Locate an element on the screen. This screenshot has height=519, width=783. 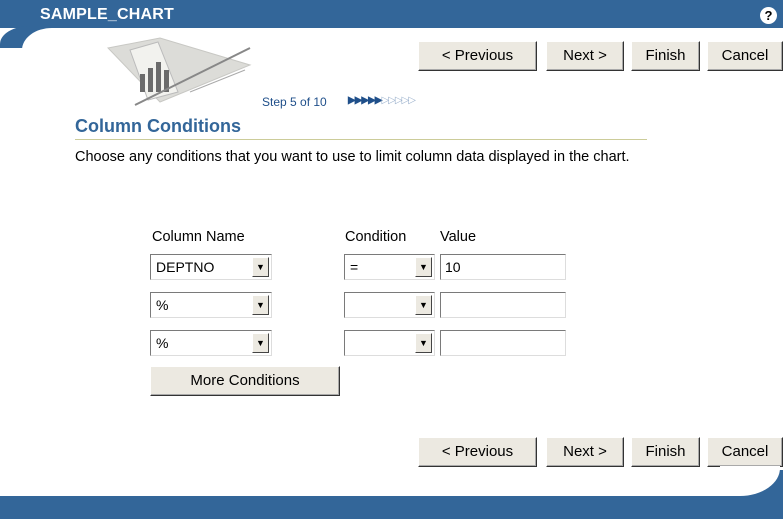
condition-select-1: = ▼ is located at coordinates (389, 267).